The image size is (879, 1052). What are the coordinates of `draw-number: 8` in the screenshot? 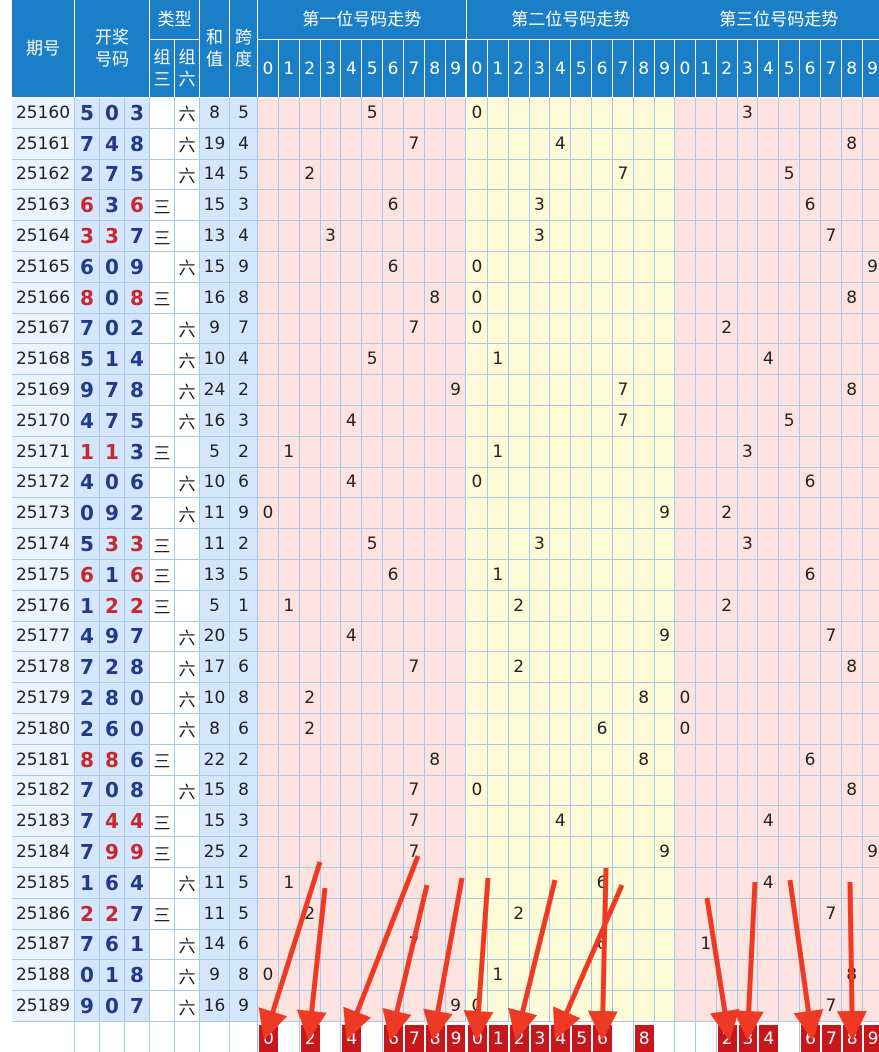 It's located at (137, 976).